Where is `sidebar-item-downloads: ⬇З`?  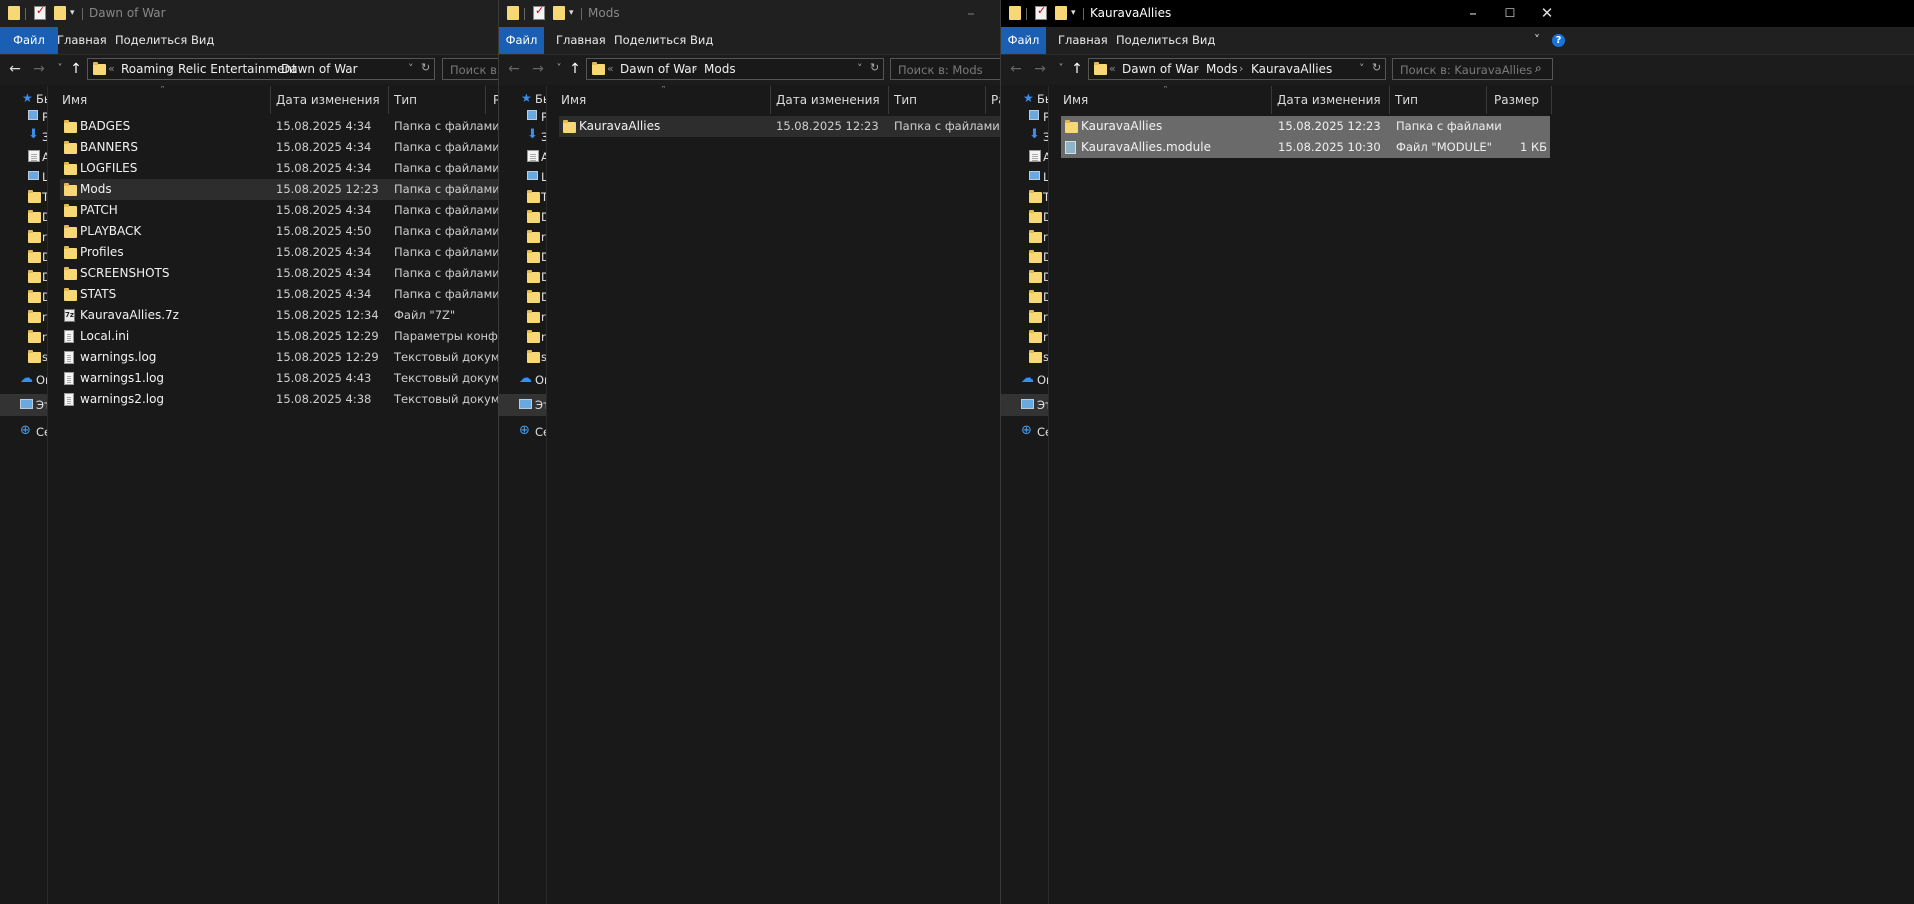 sidebar-item-downloads: ⬇З is located at coordinates (522, 137).